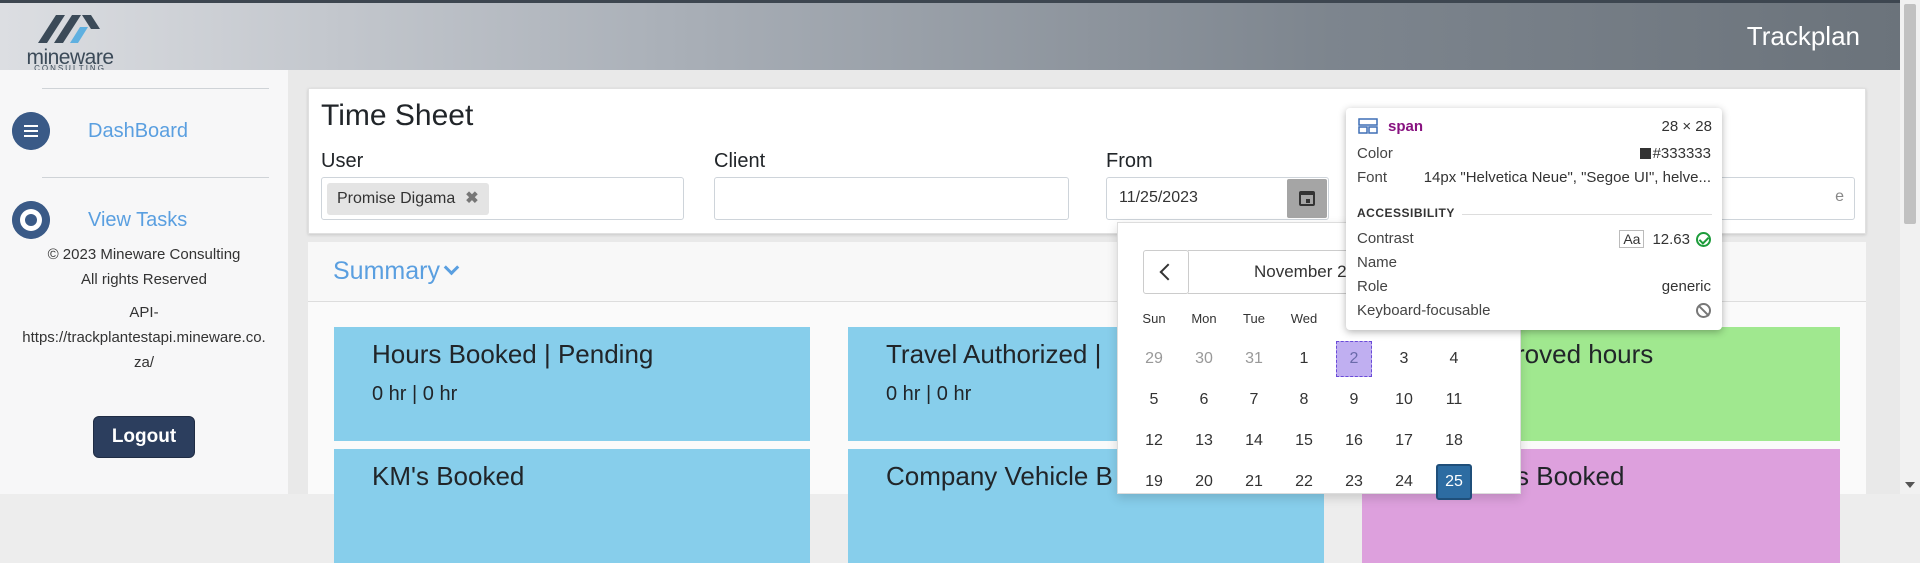 The height and width of the screenshot is (563, 1920). I want to click on sidebar-divider, so click(155, 88).